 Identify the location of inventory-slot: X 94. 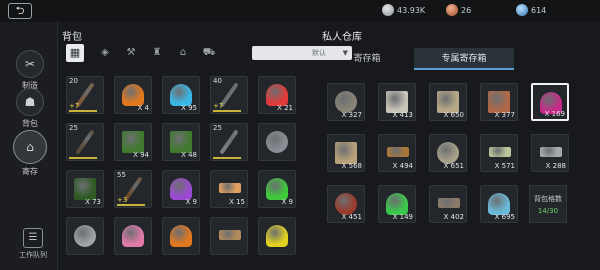
(133, 142).